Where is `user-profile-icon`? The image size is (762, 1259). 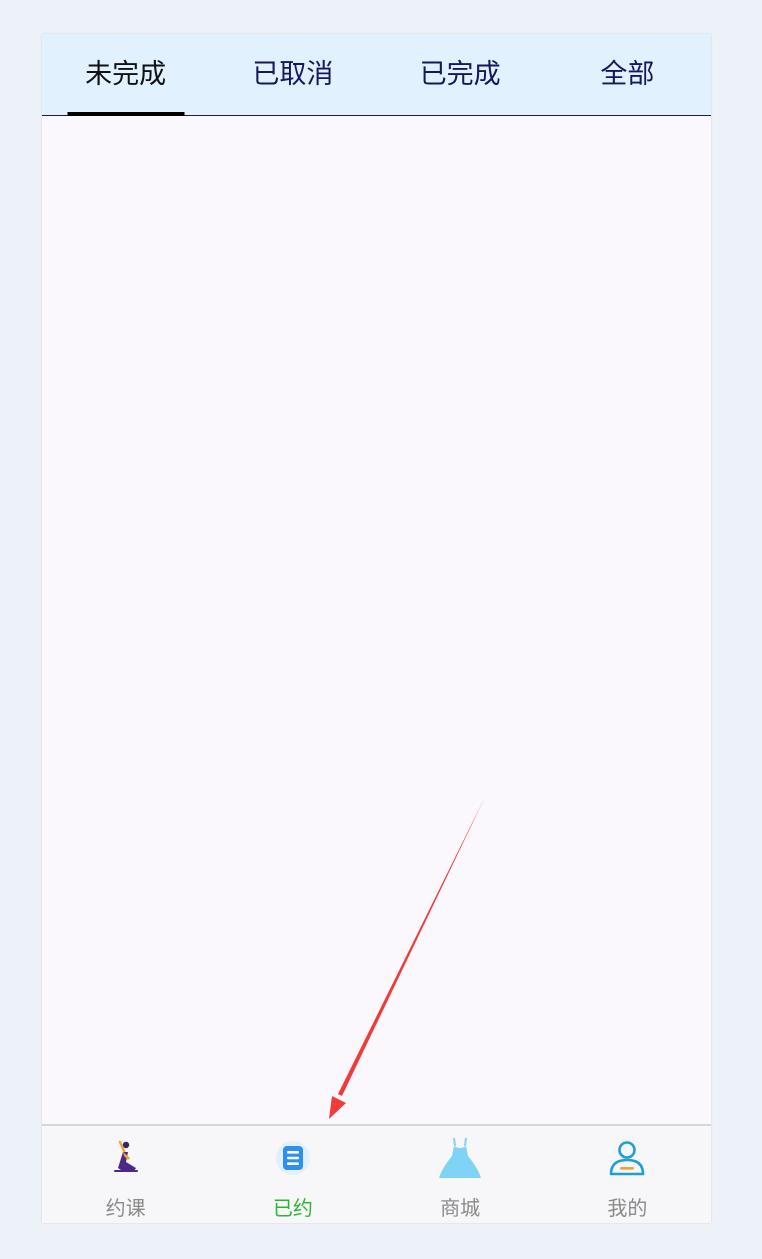 user-profile-icon is located at coordinates (627, 1158).